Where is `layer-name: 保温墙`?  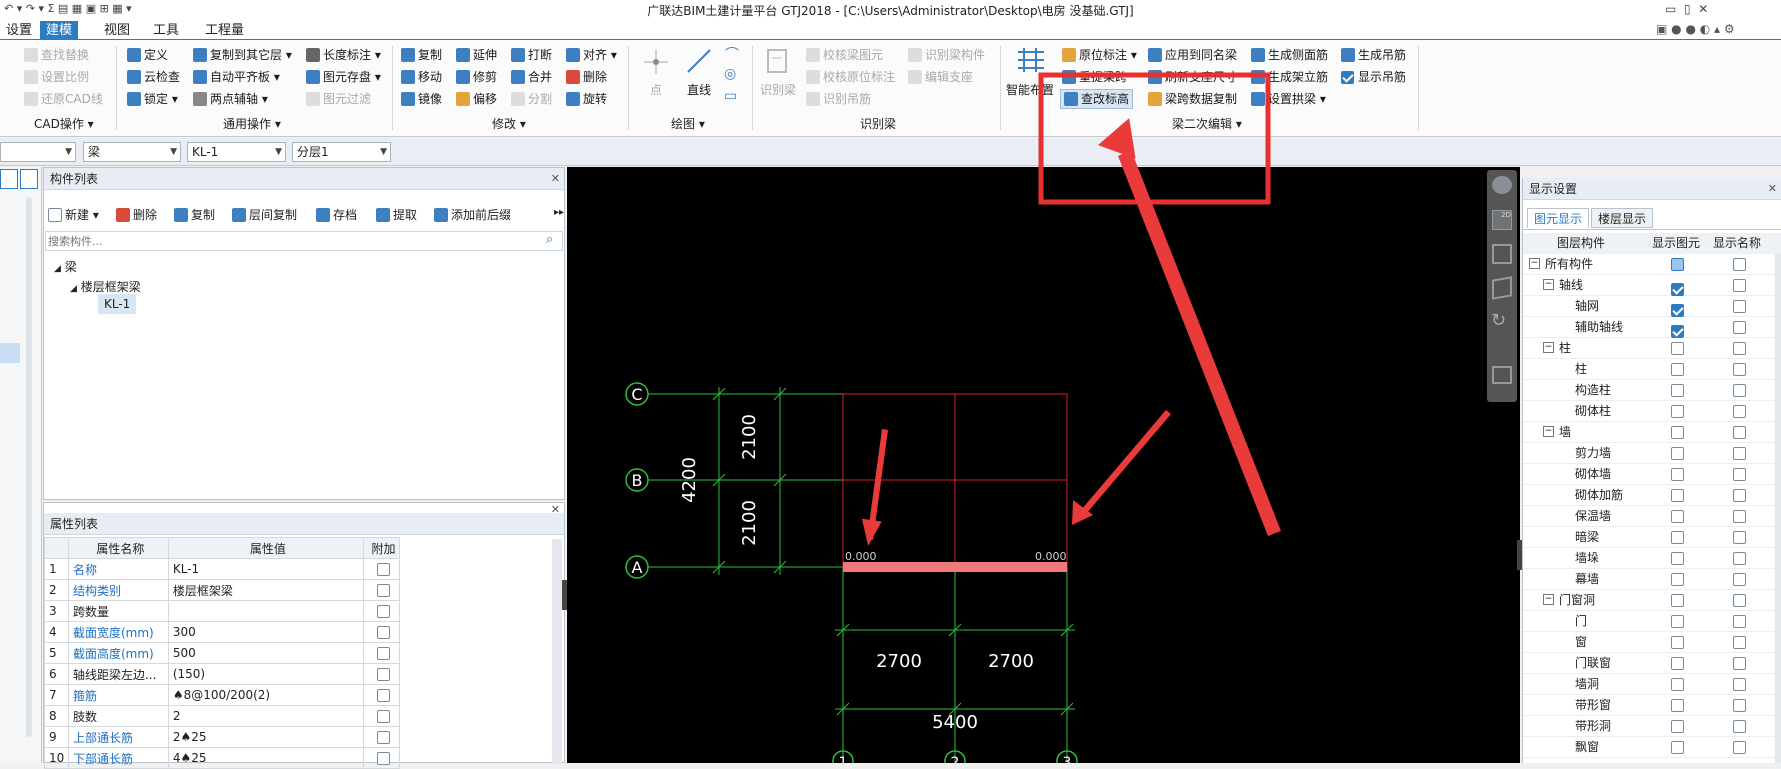 layer-name: 保温墙 is located at coordinates (1593, 516).